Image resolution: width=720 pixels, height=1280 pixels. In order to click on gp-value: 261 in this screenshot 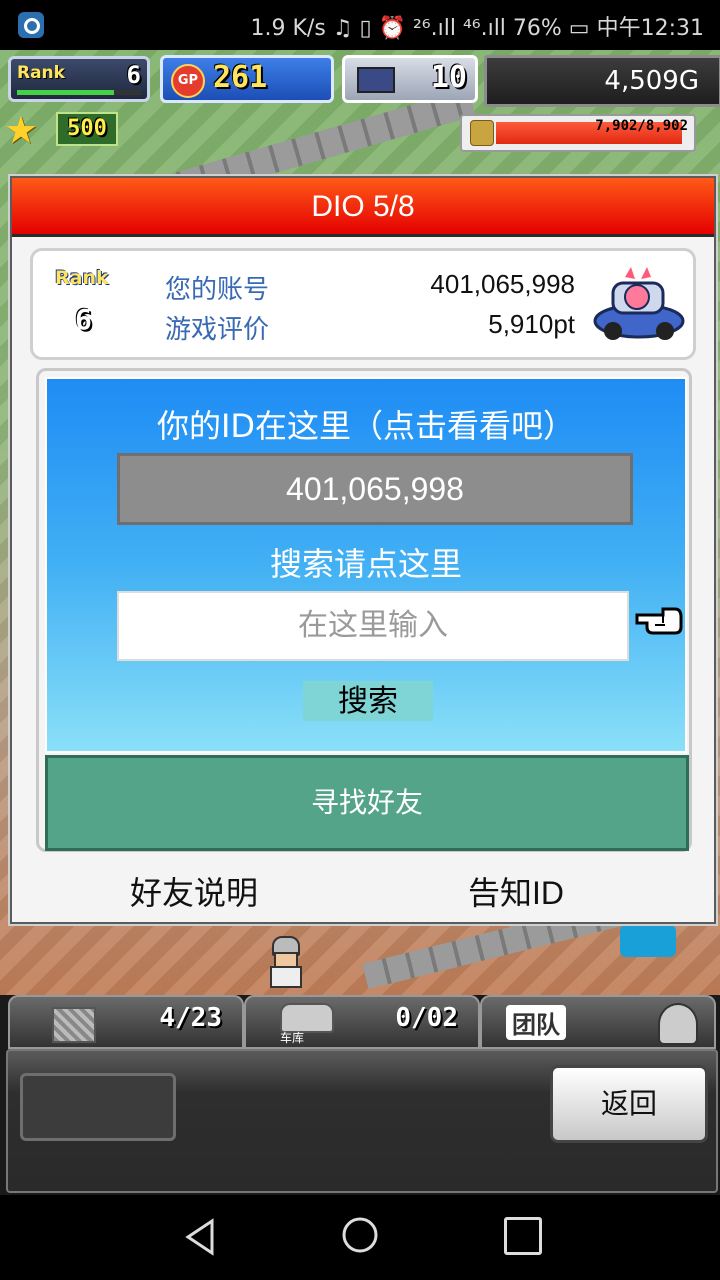, I will do `click(240, 77)`.